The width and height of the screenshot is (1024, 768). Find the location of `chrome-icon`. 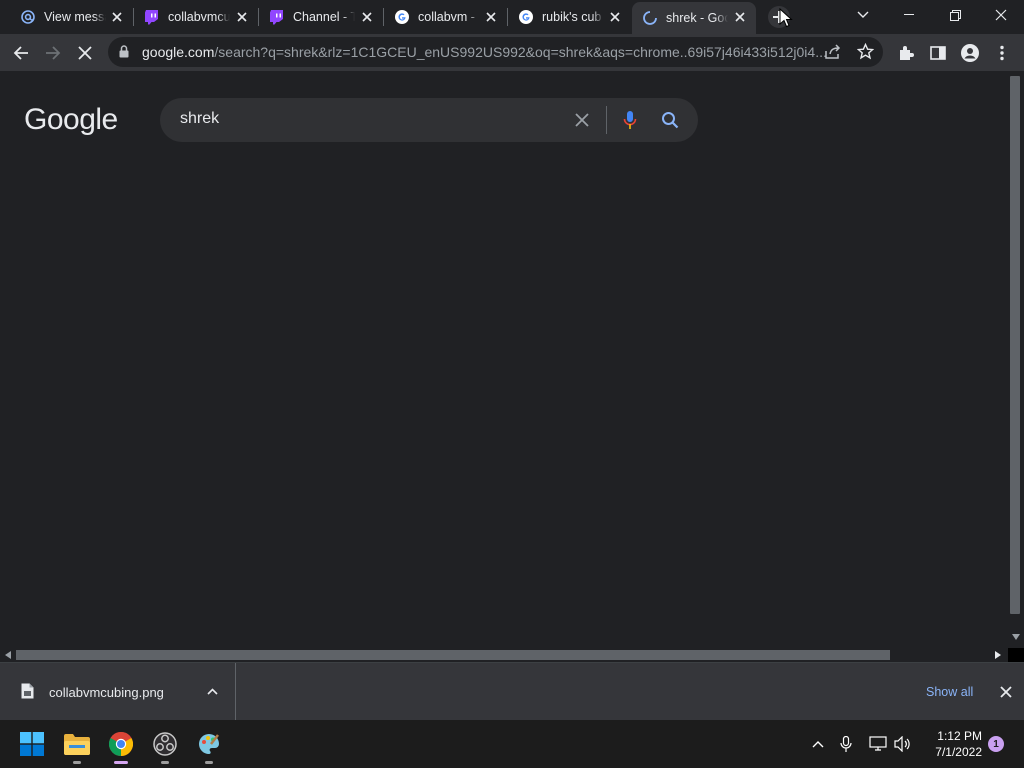

chrome-icon is located at coordinates (121, 744).